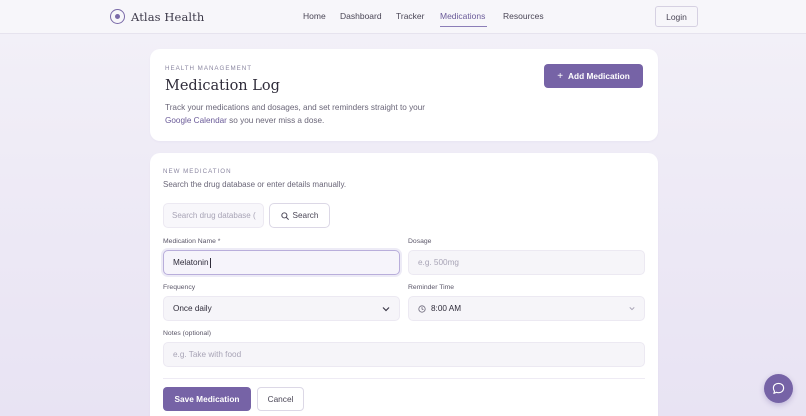  Describe the element at coordinates (281, 308) in the screenshot. I see `frequency-select: Once daily` at that location.